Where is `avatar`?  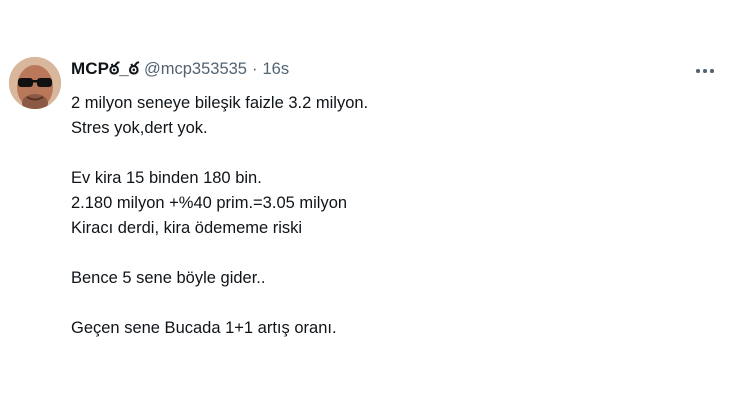 avatar is located at coordinates (35, 83).